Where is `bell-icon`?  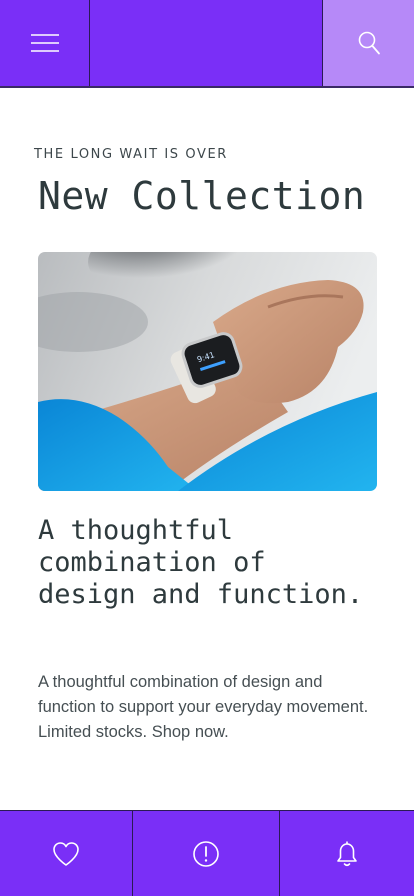
bell-icon is located at coordinates (347, 854).